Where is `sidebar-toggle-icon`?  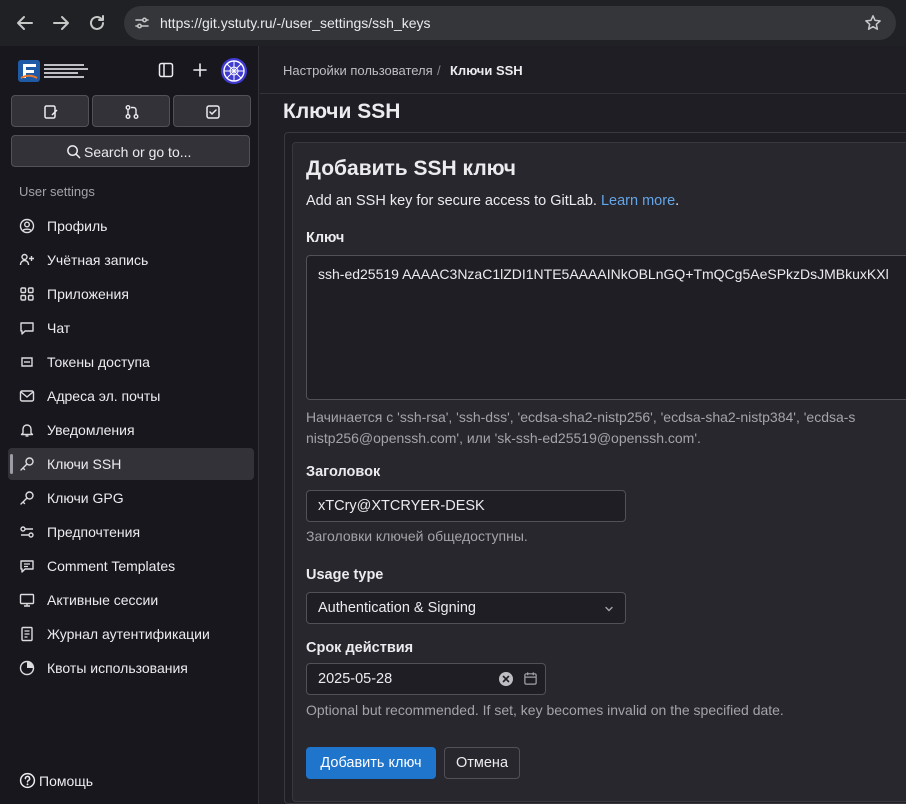 sidebar-toggle-icon is located at coordinates (166, 70).